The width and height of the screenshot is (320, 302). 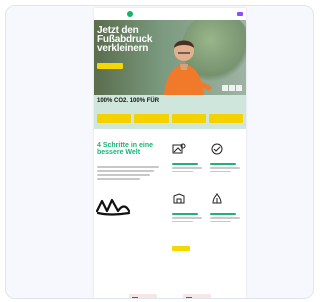 I want to click on brand-logo, so click(x=129, y=14).